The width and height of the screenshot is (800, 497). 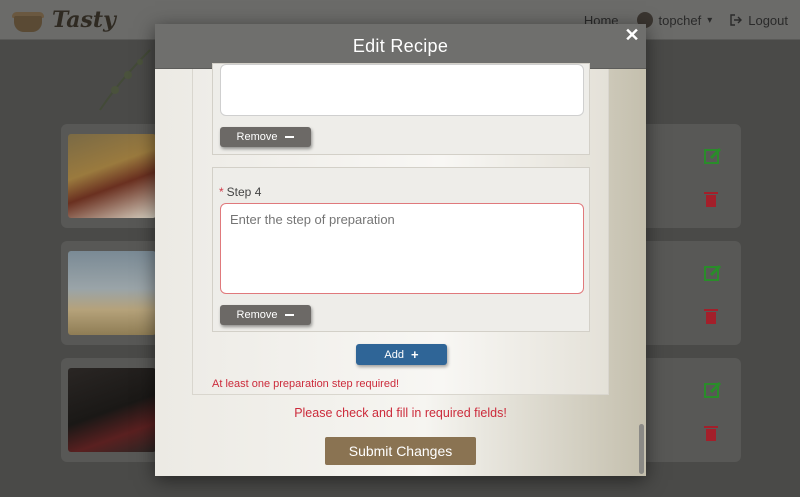 I want to click on submit-changes-button: Submit Changes, so click(x=400, y=451).